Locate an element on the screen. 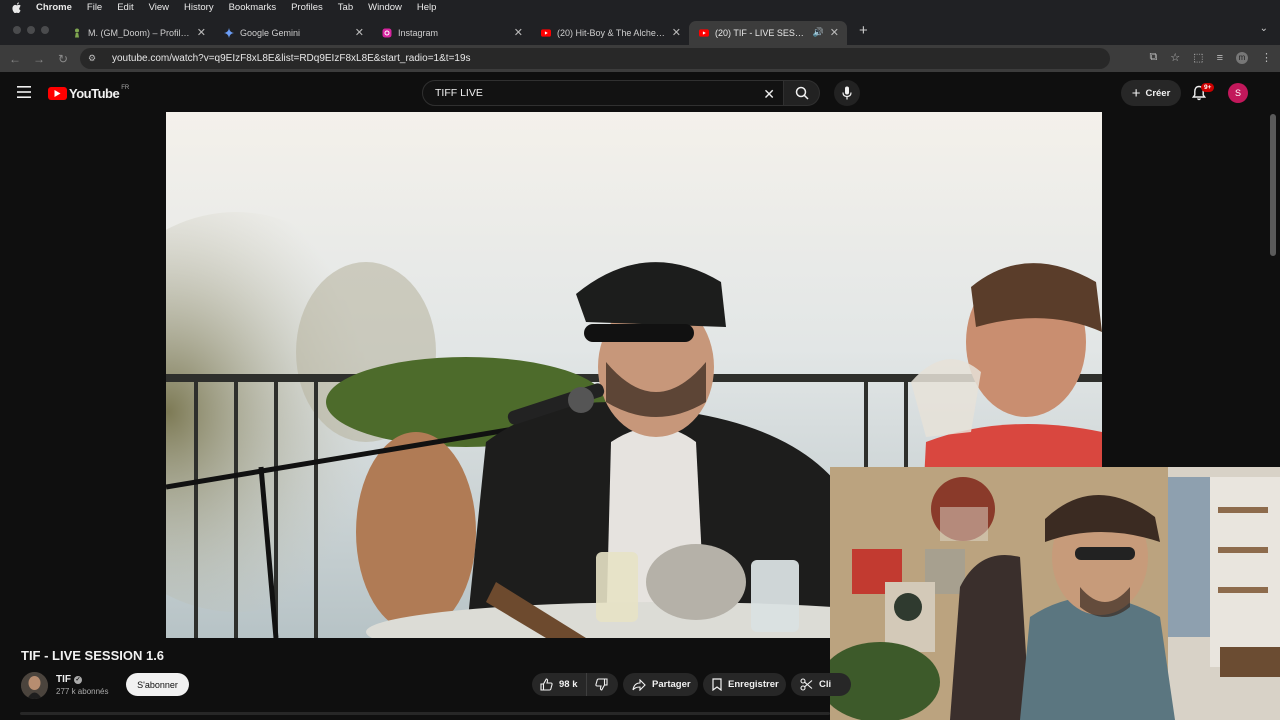 The image size is (1280, 720). voice-search-button is located at coordinates (847, 93).